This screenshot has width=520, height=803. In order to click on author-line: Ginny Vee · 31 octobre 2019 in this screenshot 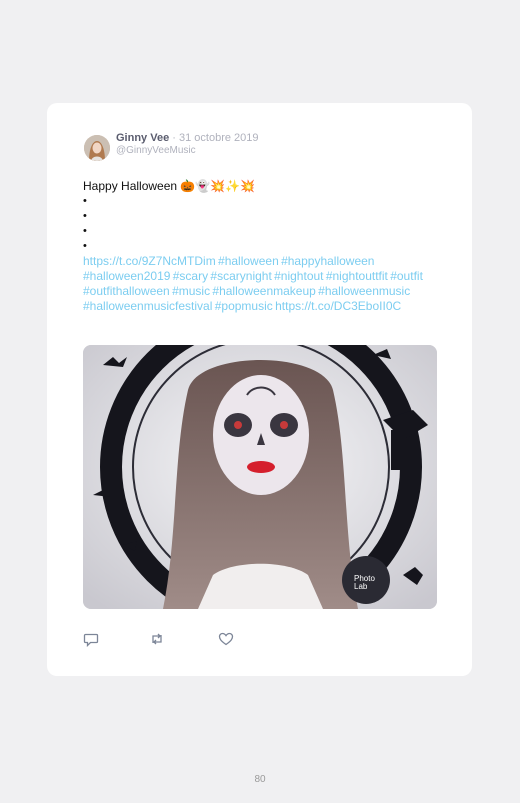, I will do `click(187, 138)`.